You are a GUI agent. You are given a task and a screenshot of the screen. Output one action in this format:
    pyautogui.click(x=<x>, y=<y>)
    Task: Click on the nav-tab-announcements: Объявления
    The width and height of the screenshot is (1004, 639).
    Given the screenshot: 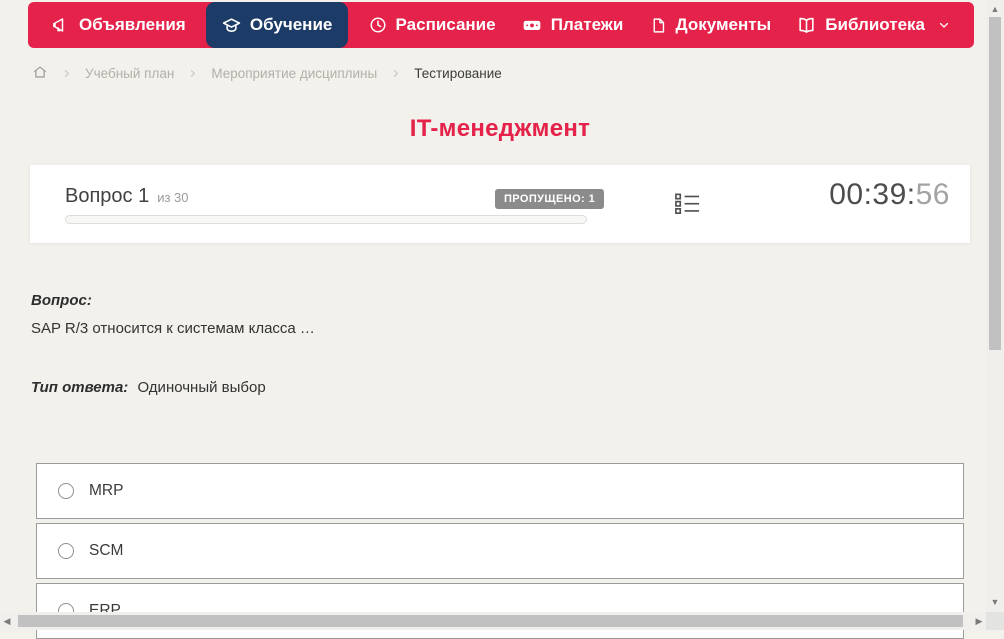 What is the action you would take?
    pyautogui.click(x=119, y=25)
    